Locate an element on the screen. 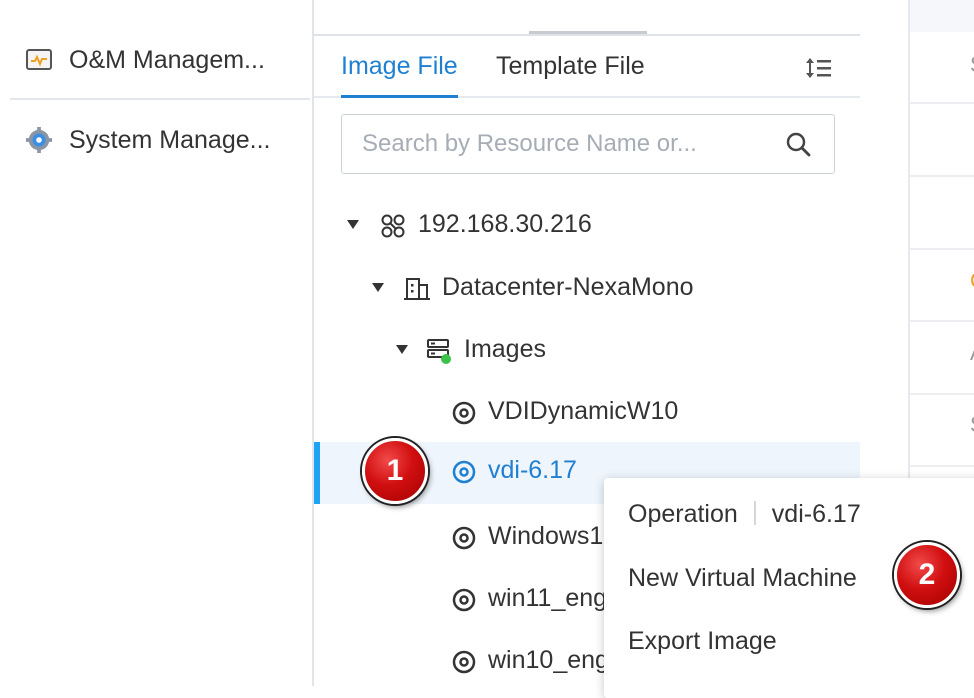  tab-image-file: Image File is located at coordinates (399, 75).